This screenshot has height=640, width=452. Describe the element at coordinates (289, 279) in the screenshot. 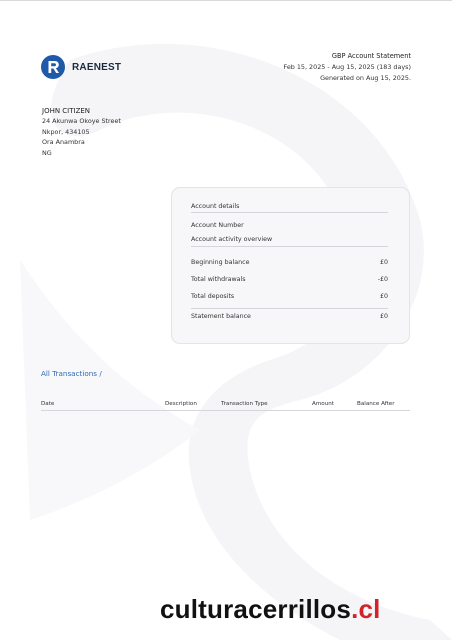

I see `summary-row-total-withdrawals: Total withdrawals -£0` at that location.